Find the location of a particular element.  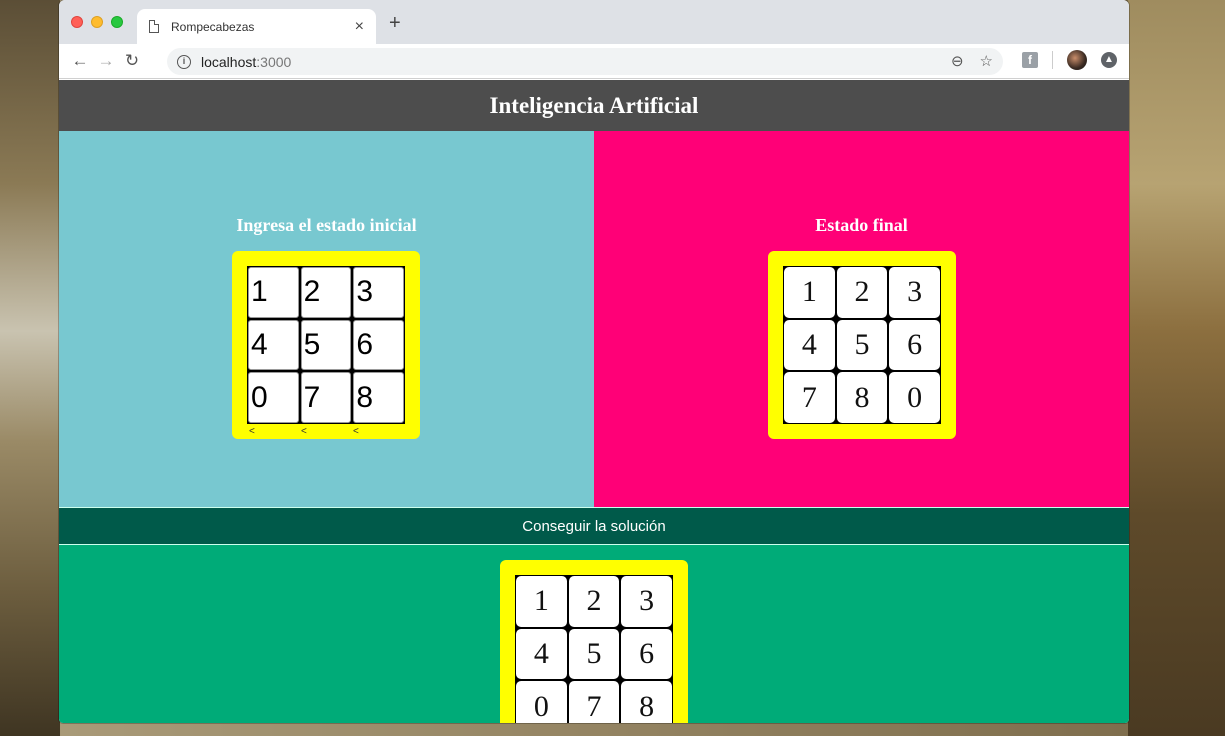

tab-close-icon: × is located at coordinates (359, 26).